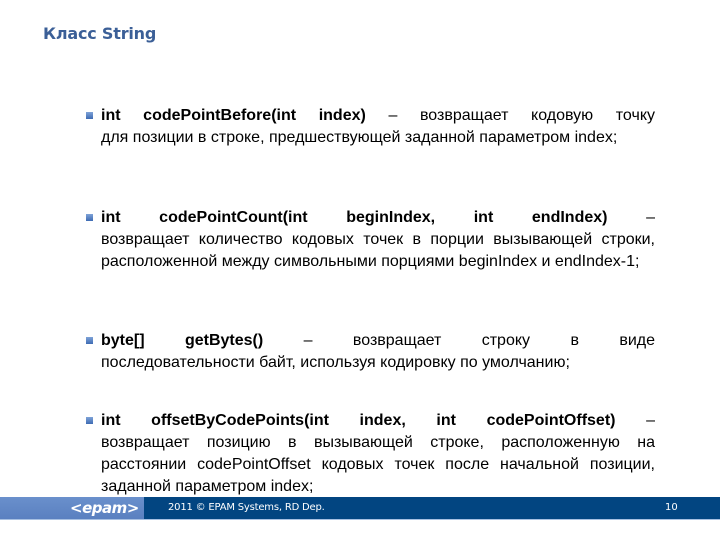 Image resolution: width=720 pixels, height=540 pixels. What do you see at coordinates (182, 340) in the screenshot?
I see `method-signature: byte[] getBytes()` at bounding box center [182, 340].